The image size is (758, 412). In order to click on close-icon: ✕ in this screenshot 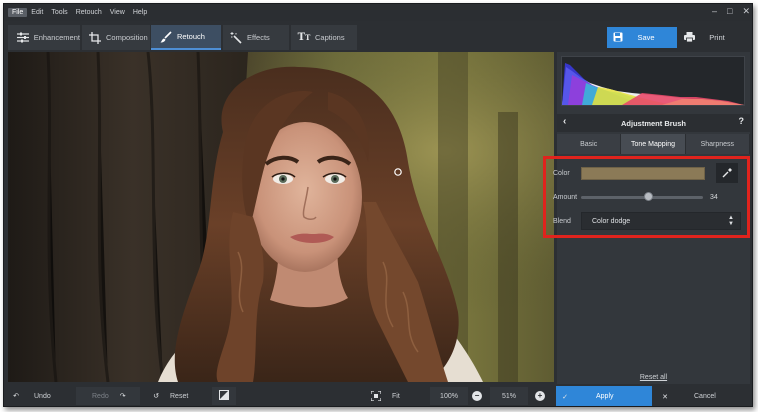, I will do `click(665, 397)`.